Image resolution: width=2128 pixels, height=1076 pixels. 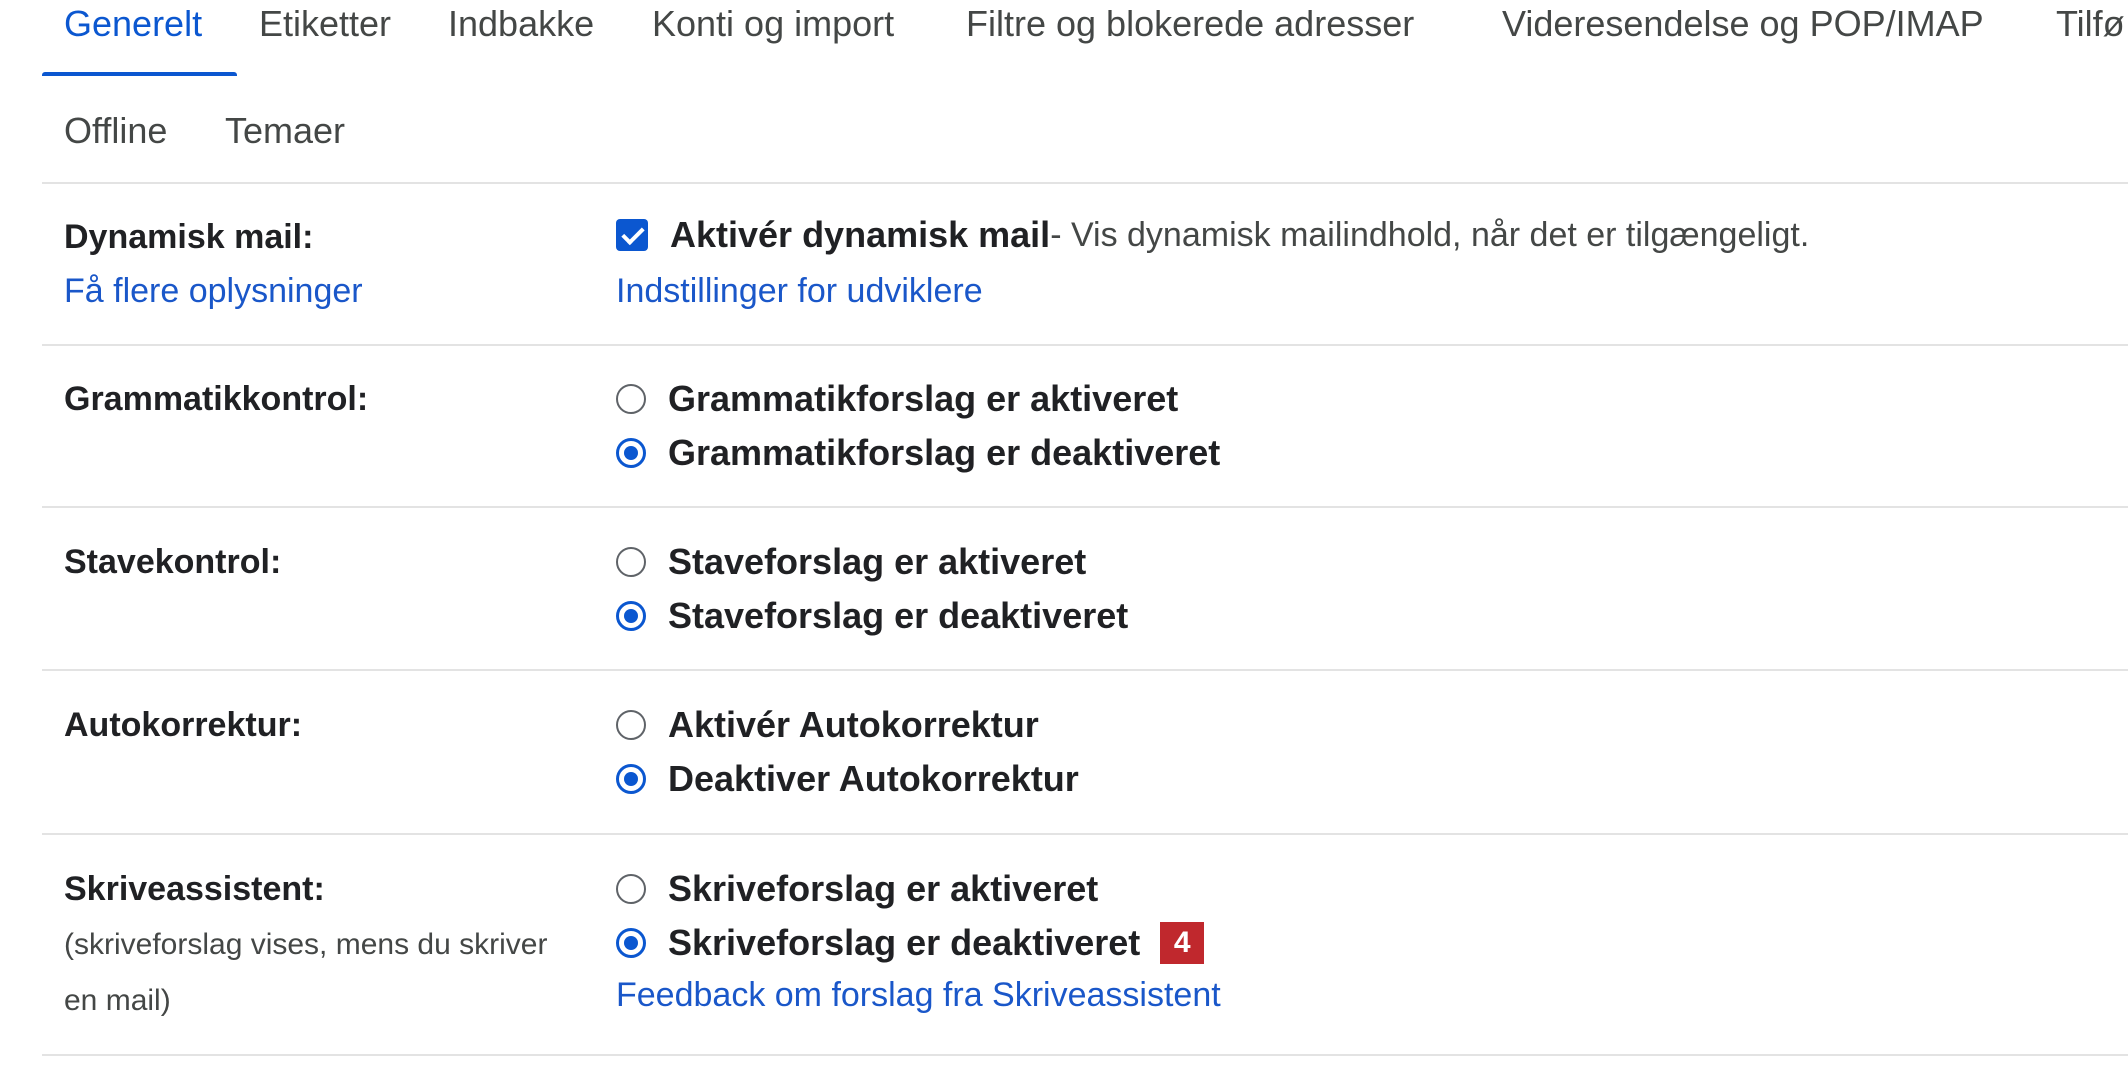 I want to click on tab-konti-og-import: Konti og import, so click(x=773, y=24).